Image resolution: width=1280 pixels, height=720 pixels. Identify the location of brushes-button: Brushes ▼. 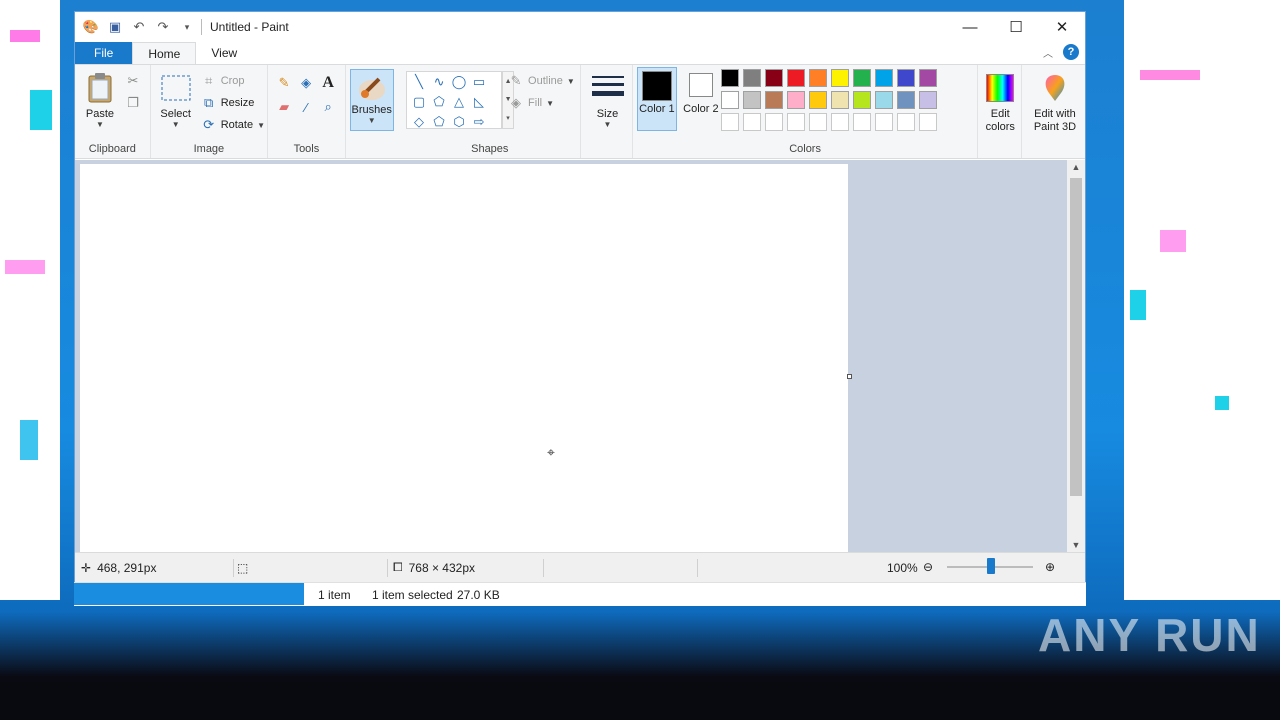
(371, 100).